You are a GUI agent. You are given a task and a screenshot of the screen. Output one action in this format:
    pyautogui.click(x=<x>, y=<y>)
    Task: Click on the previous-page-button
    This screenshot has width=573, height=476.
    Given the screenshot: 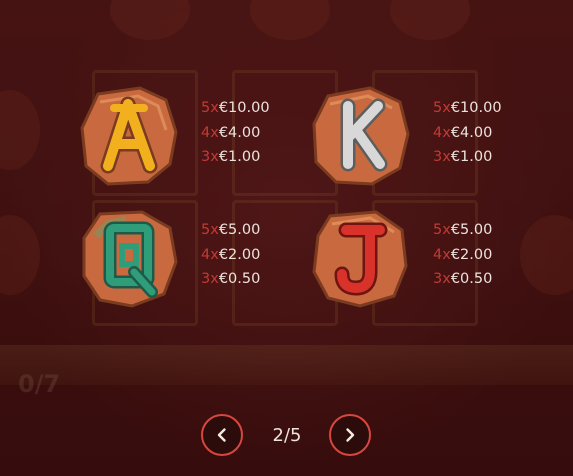 What is the action you would take?
    pyautogui.click(x=222, y=435)
    